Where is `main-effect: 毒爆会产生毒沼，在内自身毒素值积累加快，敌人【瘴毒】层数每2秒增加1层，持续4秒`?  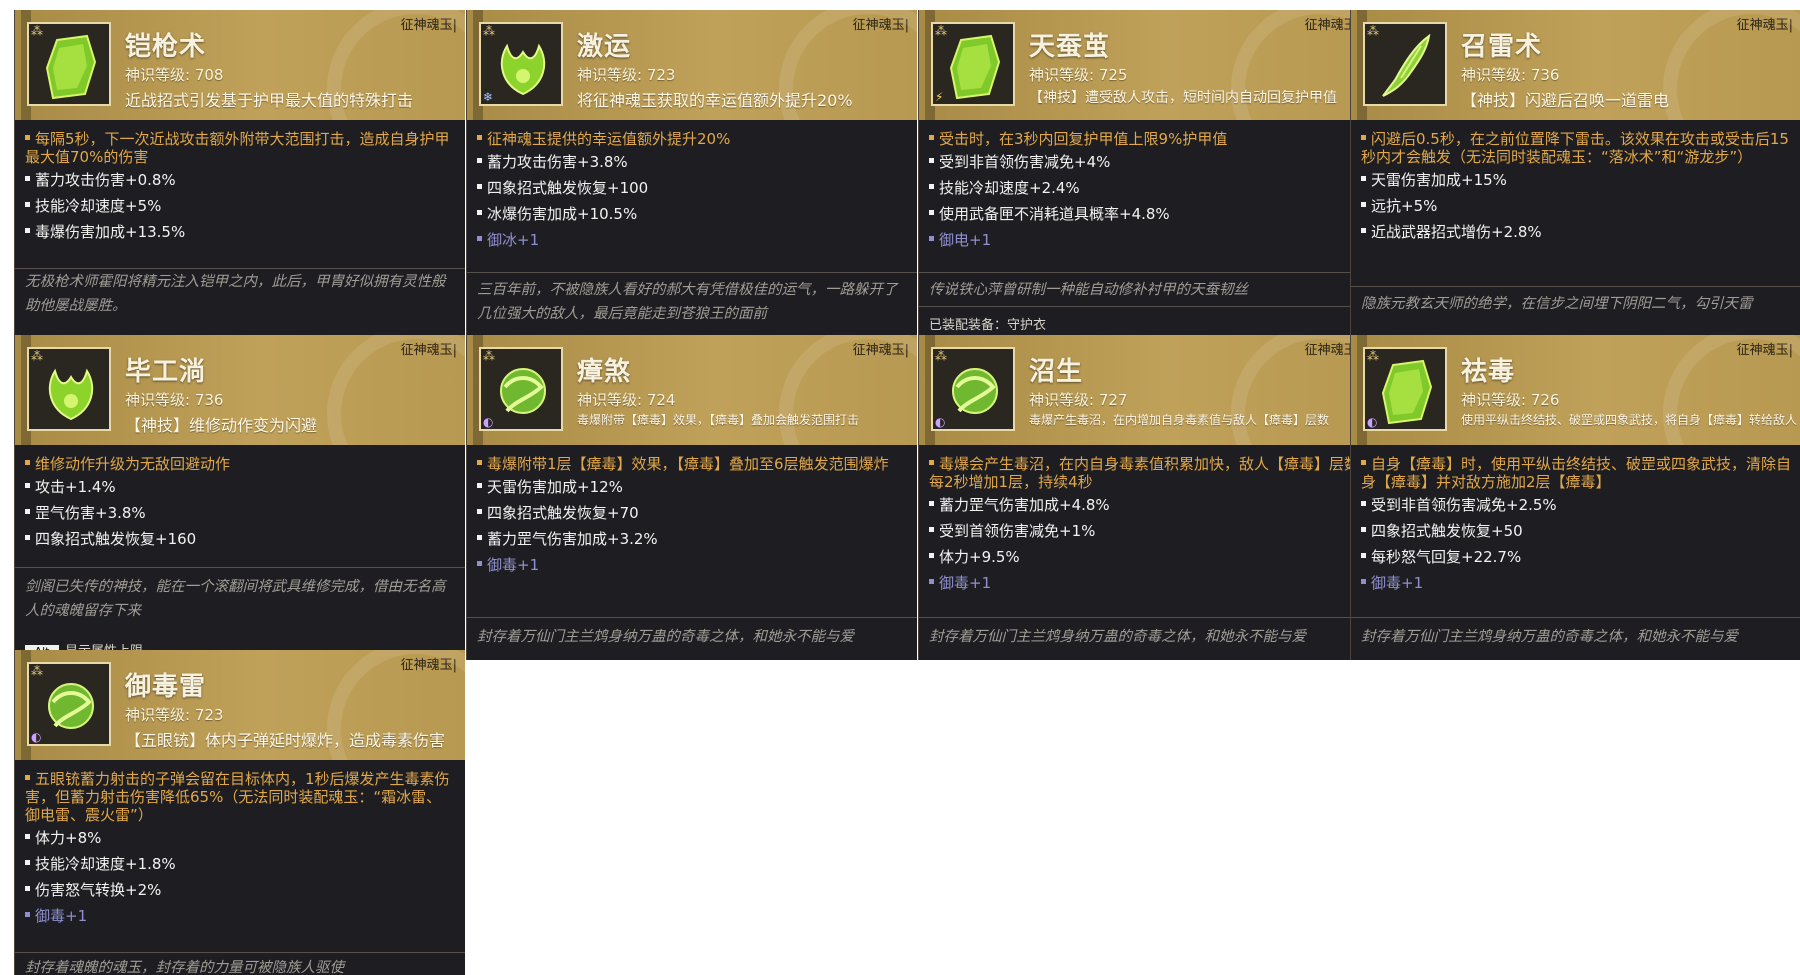
main-effect: 毒爆会产生毒沼，在内自身毒素值积累加快，敌人【瘴毒】层数每2秒增加1层，持续4秒 is located at coordinates (1144, 473).